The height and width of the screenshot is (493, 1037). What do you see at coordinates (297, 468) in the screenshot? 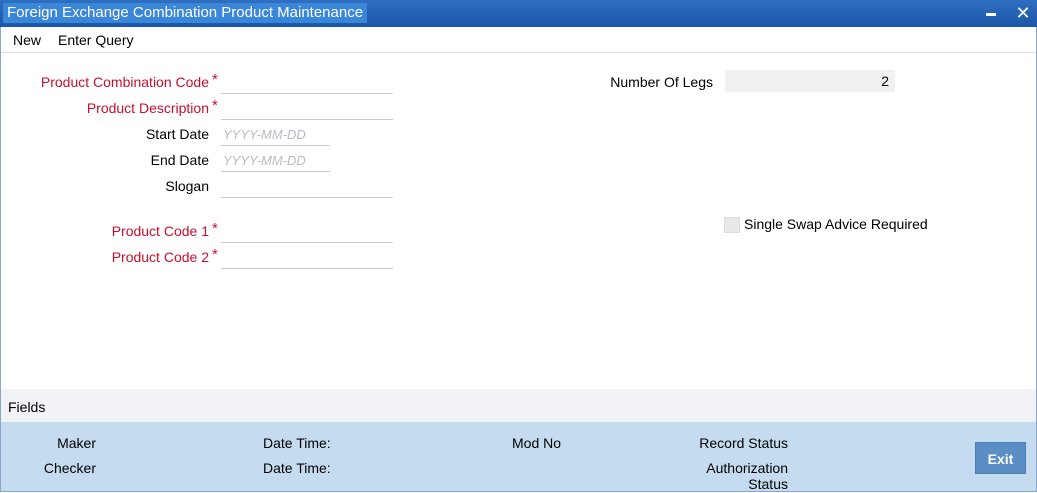
I see `checker-date-time-label: Date Time:` at bounding box center [297, 468].